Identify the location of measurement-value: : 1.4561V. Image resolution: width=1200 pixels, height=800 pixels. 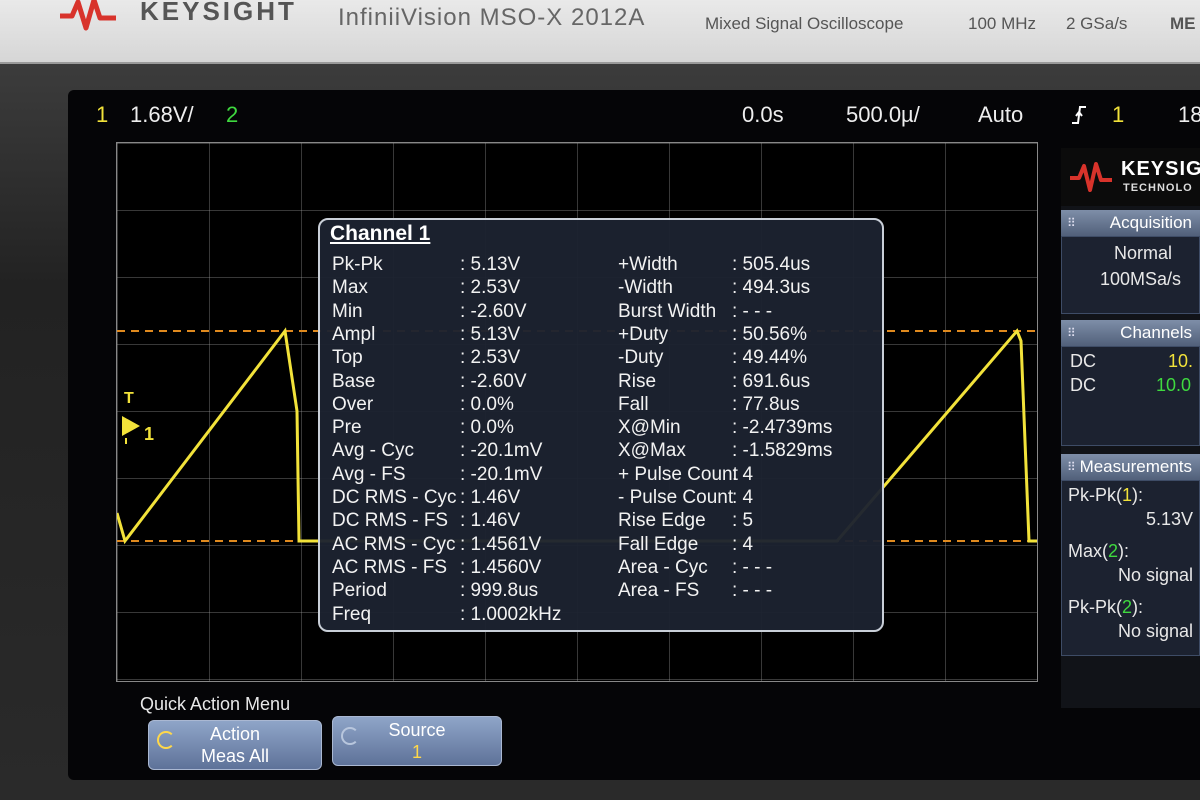
(501, 544).